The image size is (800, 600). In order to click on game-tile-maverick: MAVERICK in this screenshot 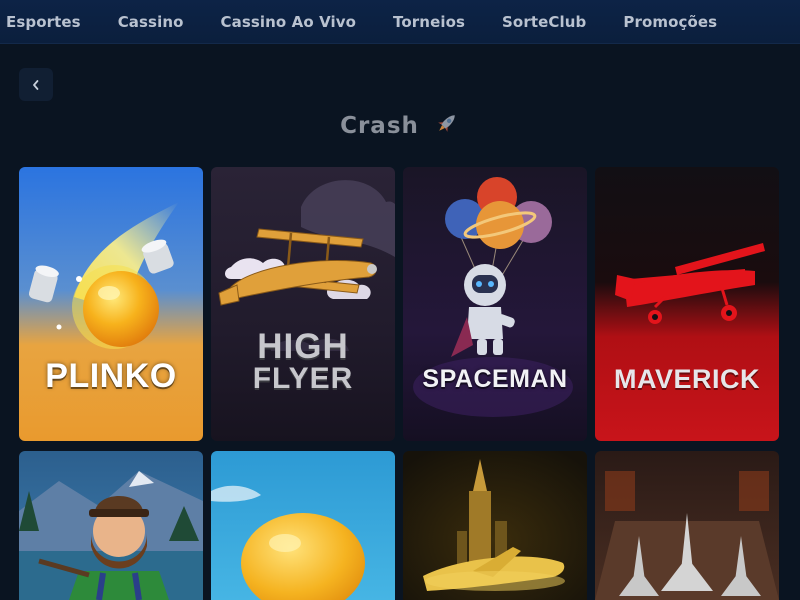, I will do `click(687, 304)`.